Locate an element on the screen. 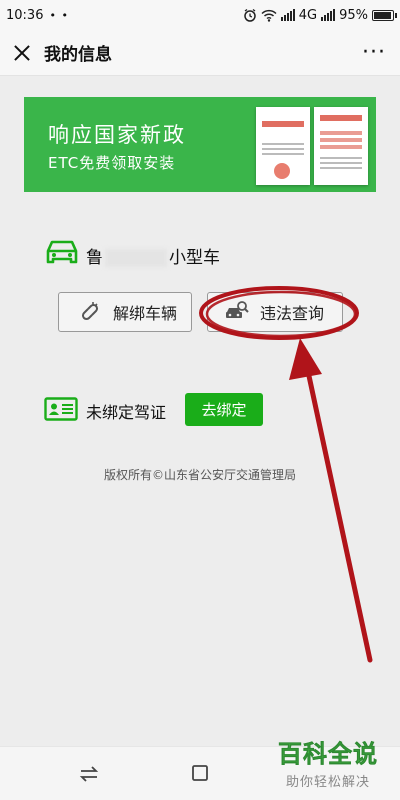 This screenshot has height=800, width=400. home-square-icon is located at coordinates (200, 773).